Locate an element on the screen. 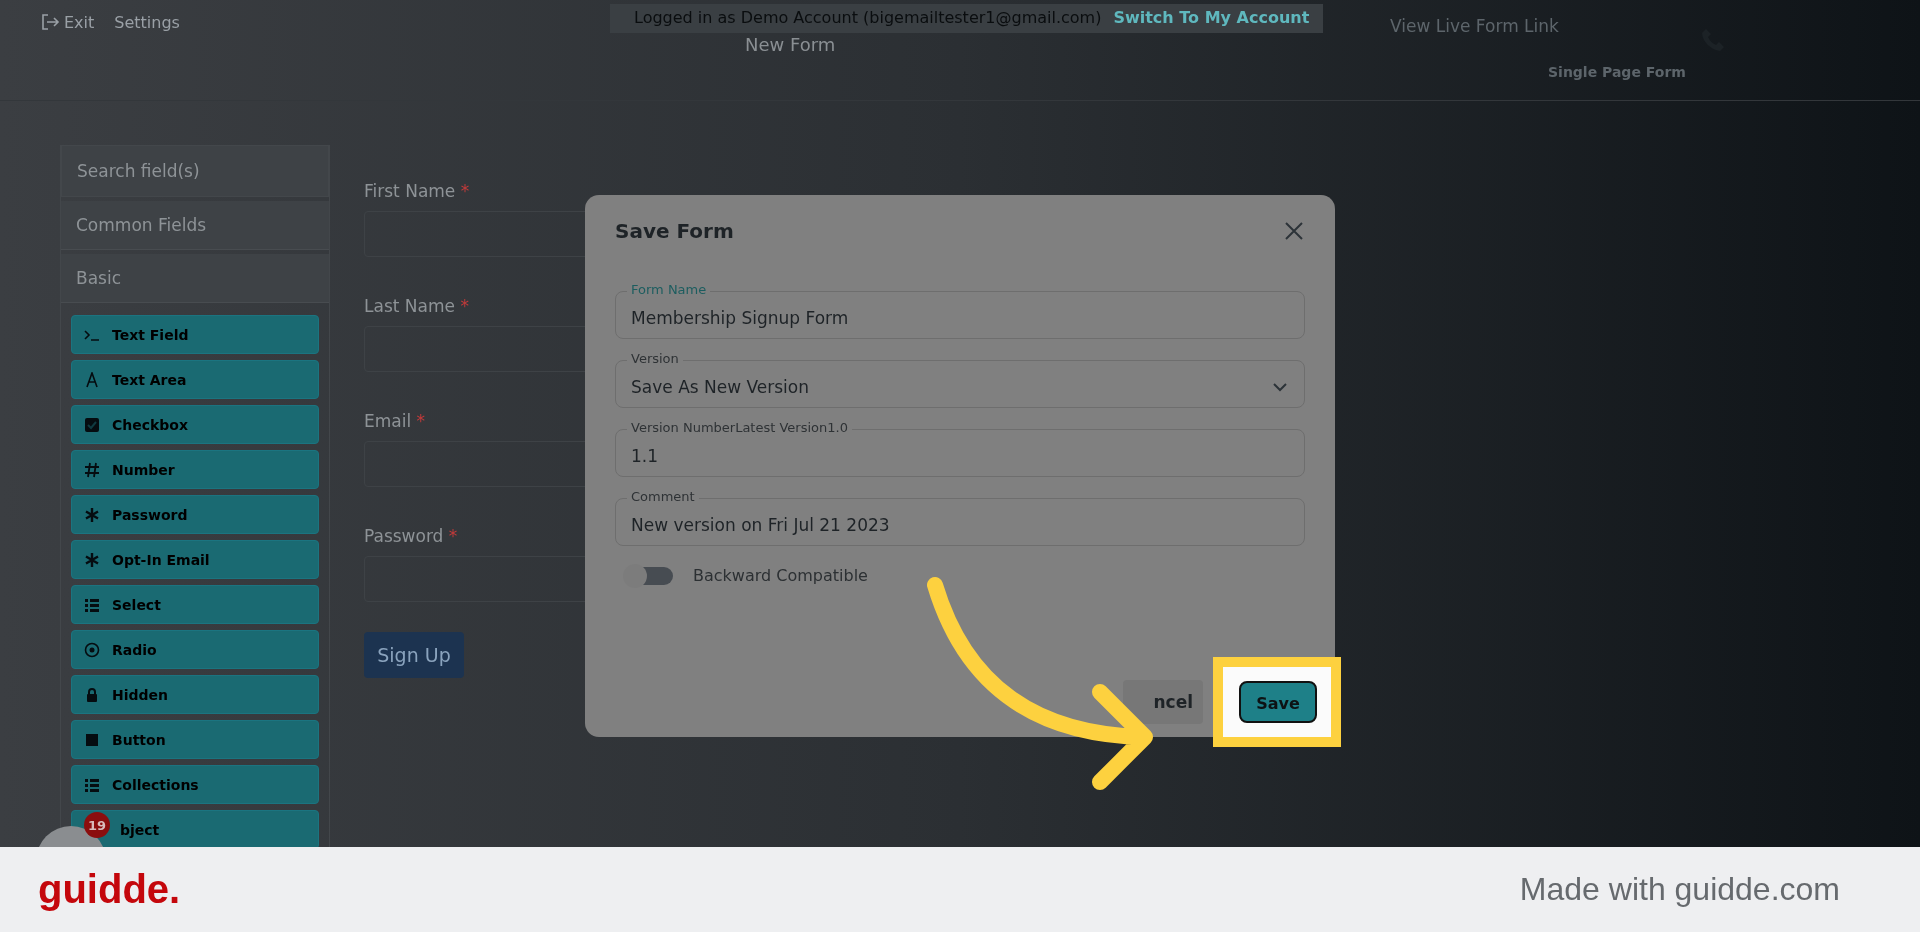  field-type-button: Hidden is located at coordinates (195, 694).